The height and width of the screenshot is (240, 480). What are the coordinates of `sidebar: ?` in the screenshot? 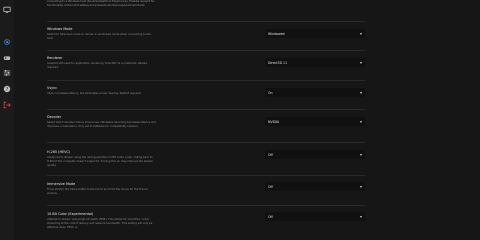 It's located at (7, 120).